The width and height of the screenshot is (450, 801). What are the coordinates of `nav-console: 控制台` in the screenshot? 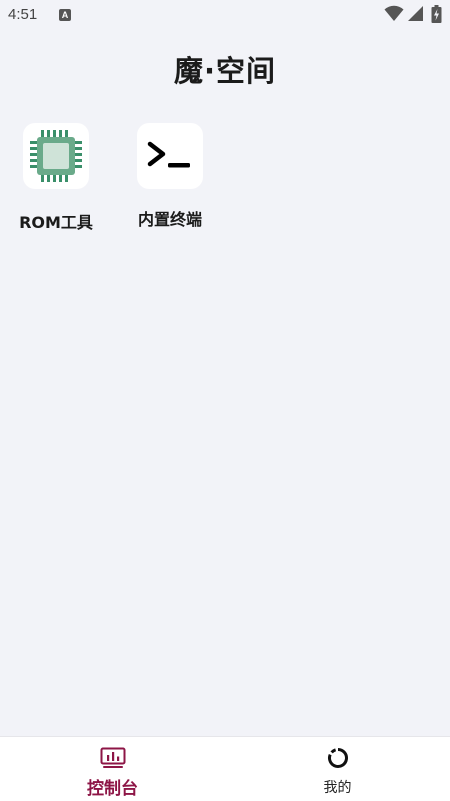 It's located at (112, 769).